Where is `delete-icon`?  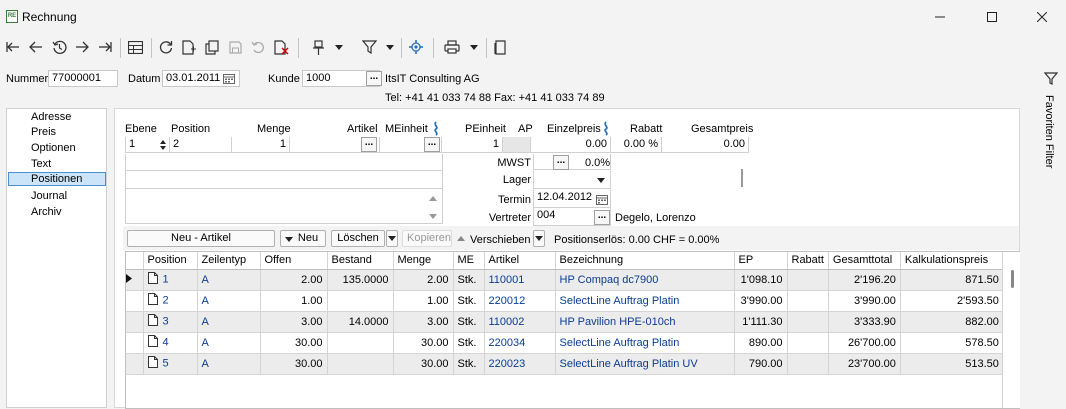 delete-icon is located at coordinates (281, 47).